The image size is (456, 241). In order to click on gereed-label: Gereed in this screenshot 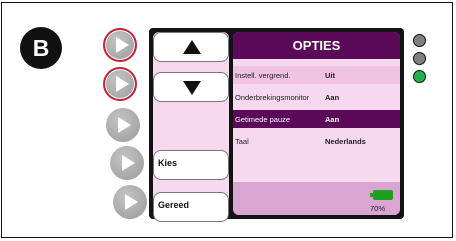, I will do `click(174, 205)`.